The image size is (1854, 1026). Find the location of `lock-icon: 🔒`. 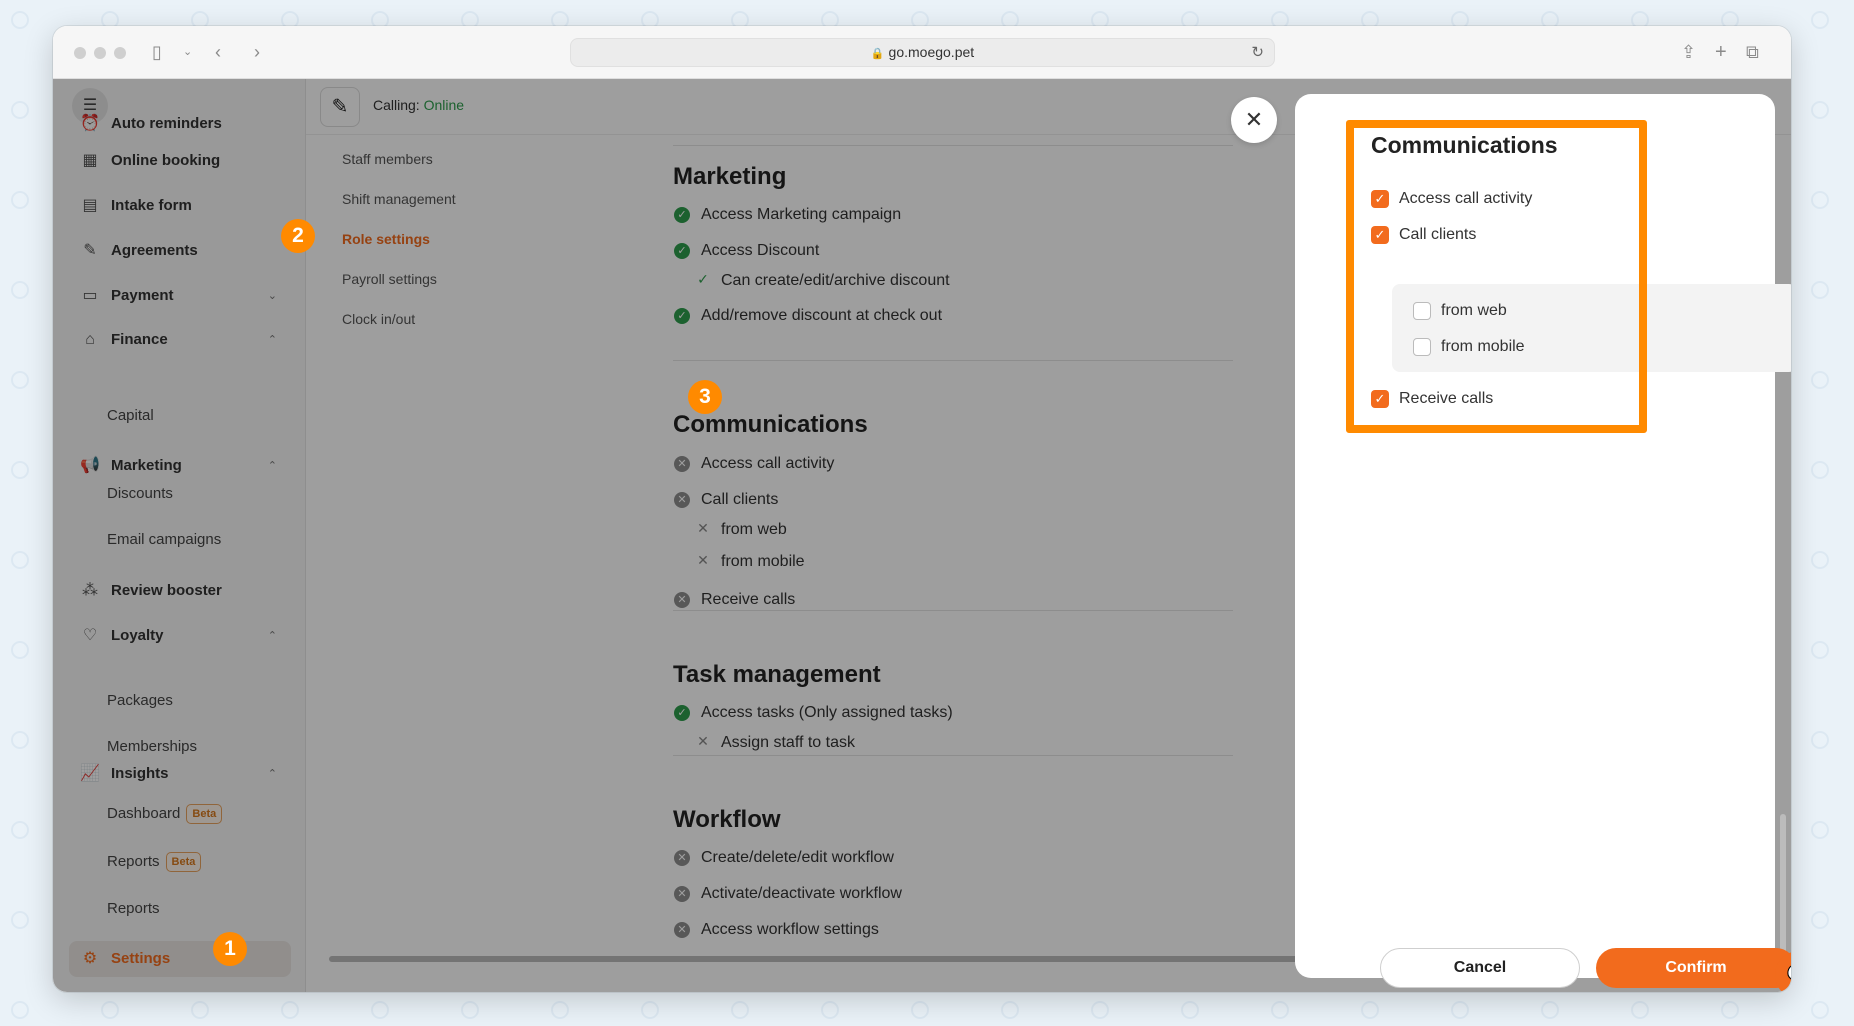

lock-icon: 🔒 is located at coordinates (877, 54).